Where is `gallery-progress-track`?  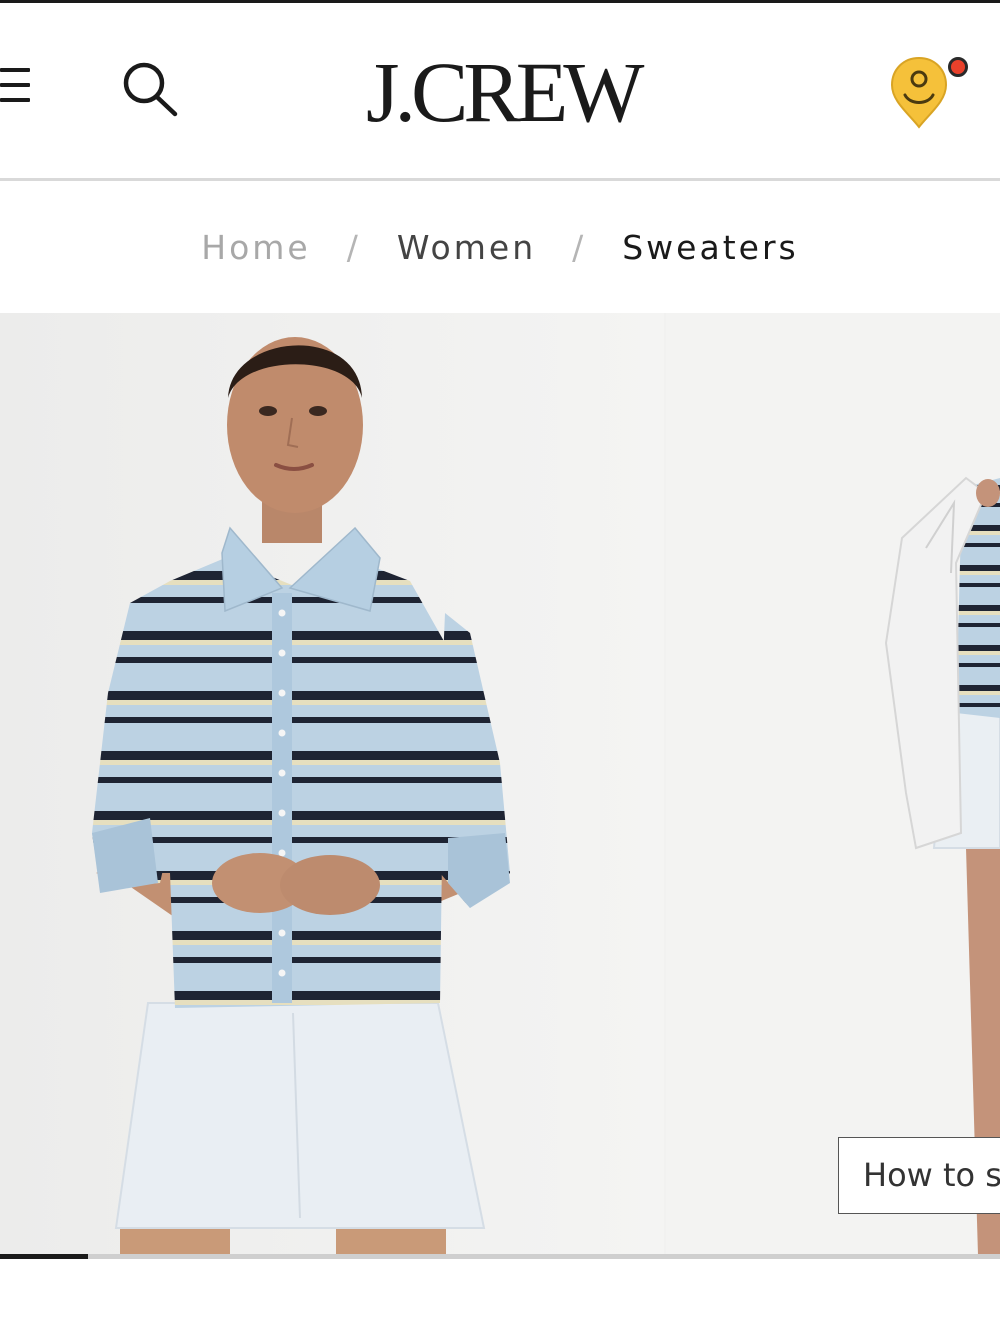 gallery-progress-track is located at coordinates (500, 1256).